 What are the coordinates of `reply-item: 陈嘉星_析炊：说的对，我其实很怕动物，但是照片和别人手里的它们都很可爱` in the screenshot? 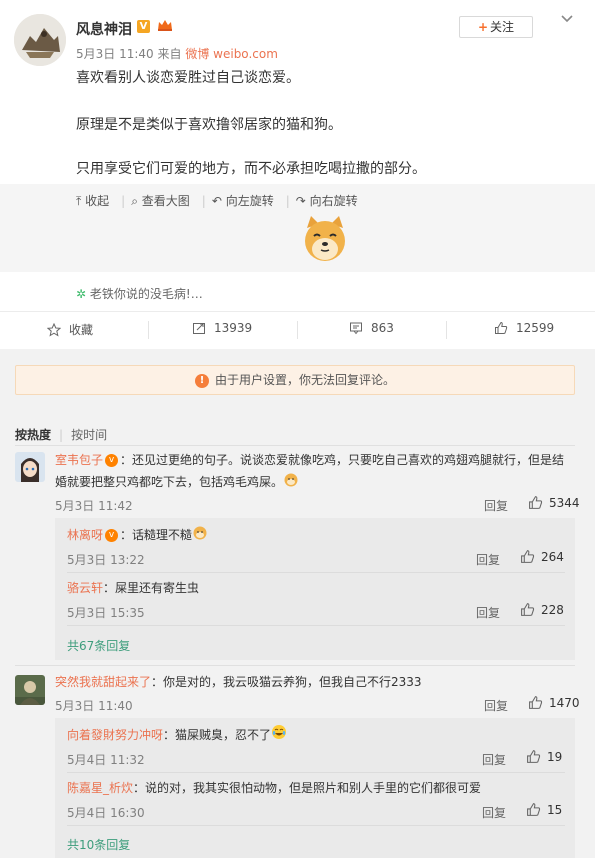 It's located at (274, 788).